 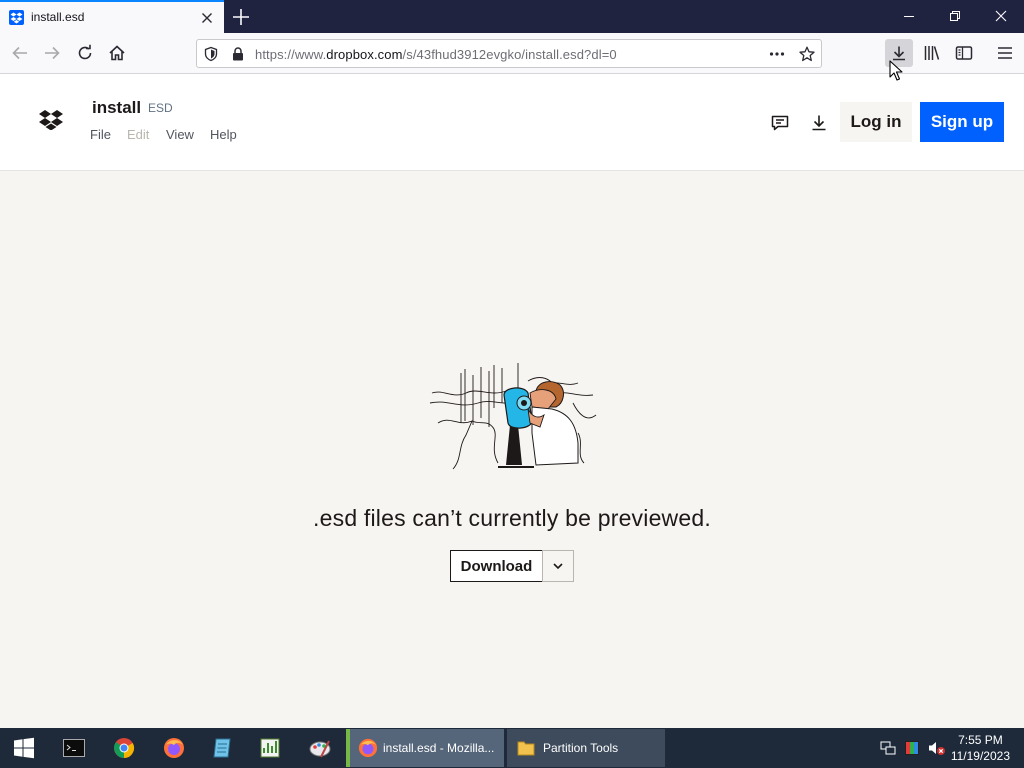 I want to click on reload-icon, so click(x=85, y=53).